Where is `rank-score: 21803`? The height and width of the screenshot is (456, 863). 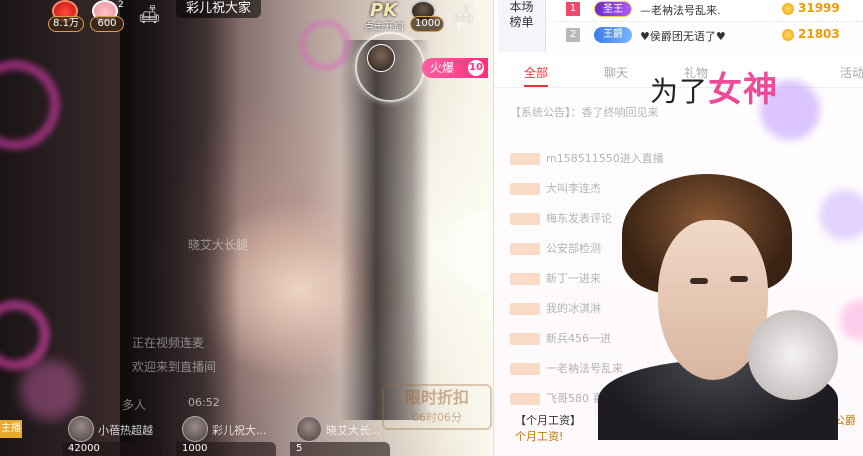 rank-score: 21803 is located at coordinates (819, 34).